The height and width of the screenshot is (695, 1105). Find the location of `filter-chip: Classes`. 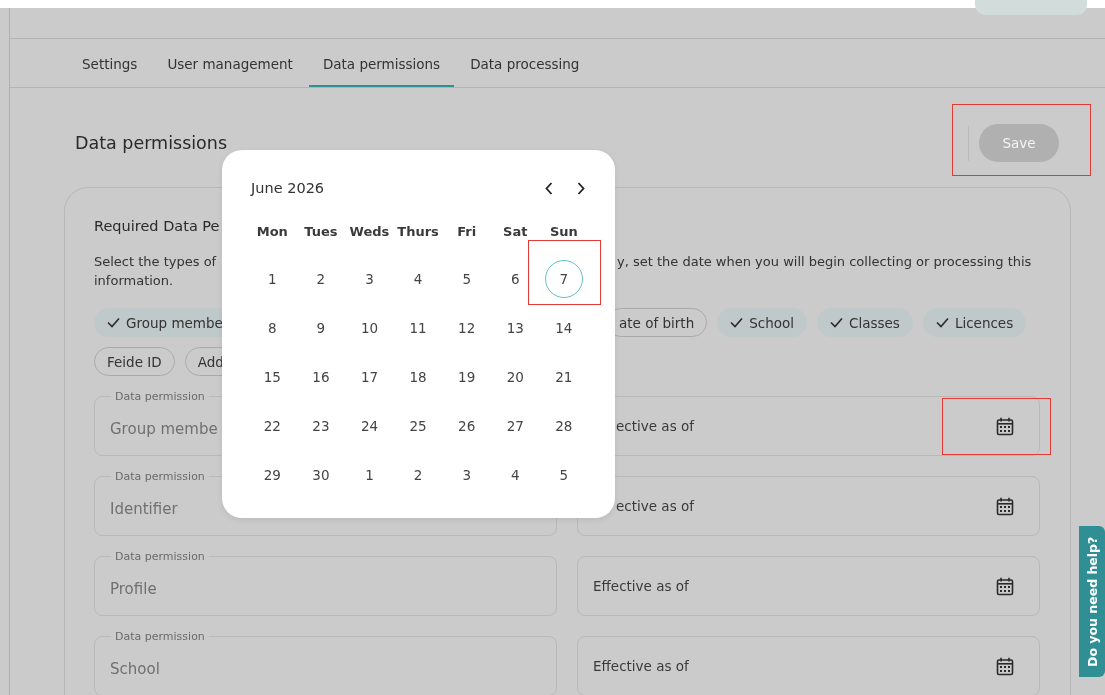

filter-chip: Classes is located at coordinates (865, 322).